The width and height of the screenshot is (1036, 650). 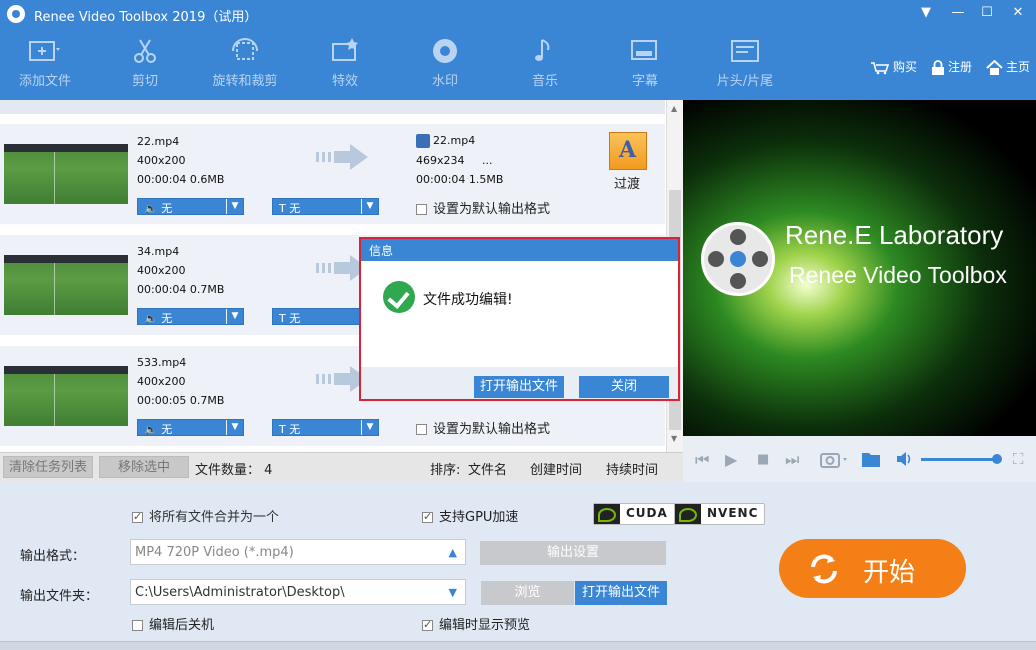 What do you see at coordinates (632, 468) in the screenshot?
I see `sort-by-duration: 持续时间` at bounding box center [632, 468].